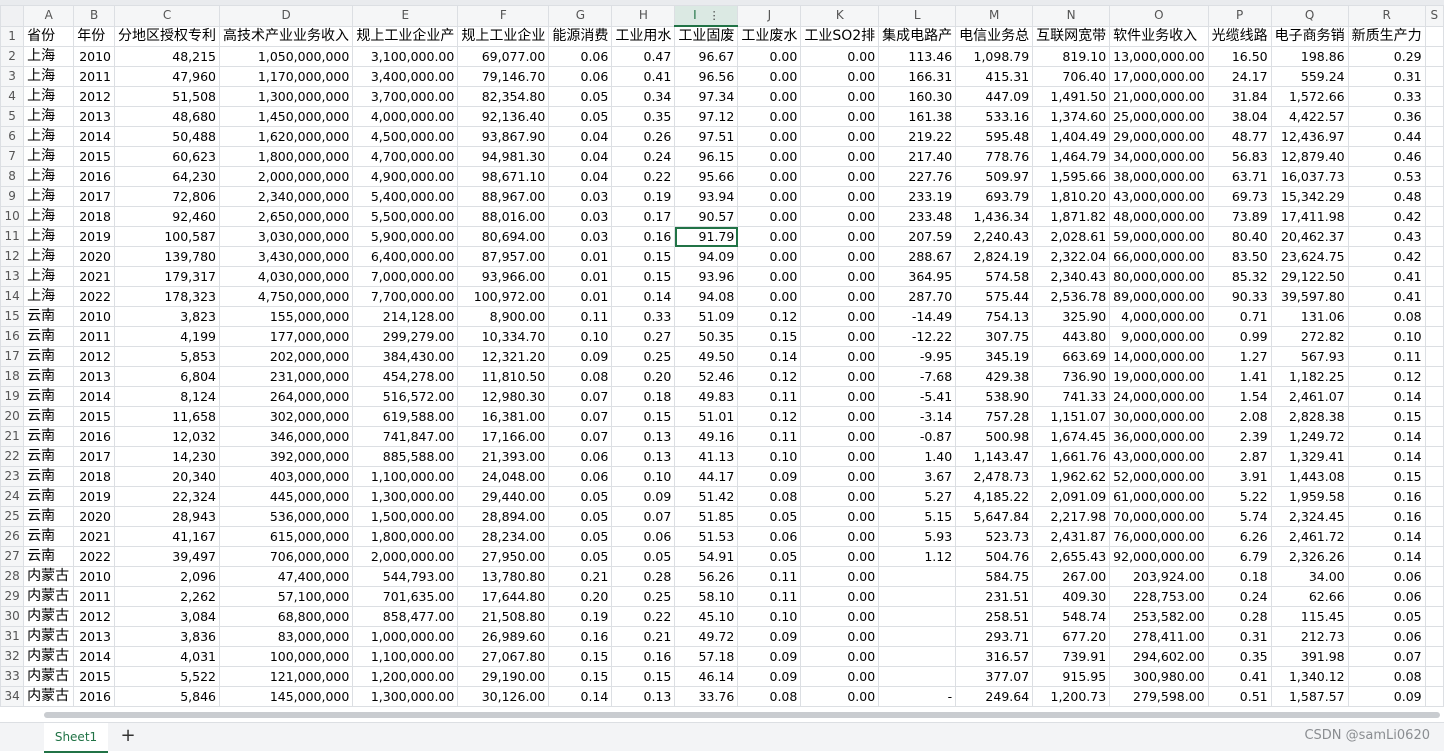 This screenshot has width=1444, height=753. What do you see at coordinates (12, 316) in the screenshot?
I see `row-header: 15` at bounding box center [12, 316].